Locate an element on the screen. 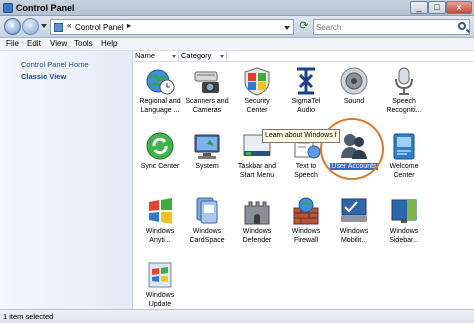  globe-clock-icon is located at coordinates (160, 82).